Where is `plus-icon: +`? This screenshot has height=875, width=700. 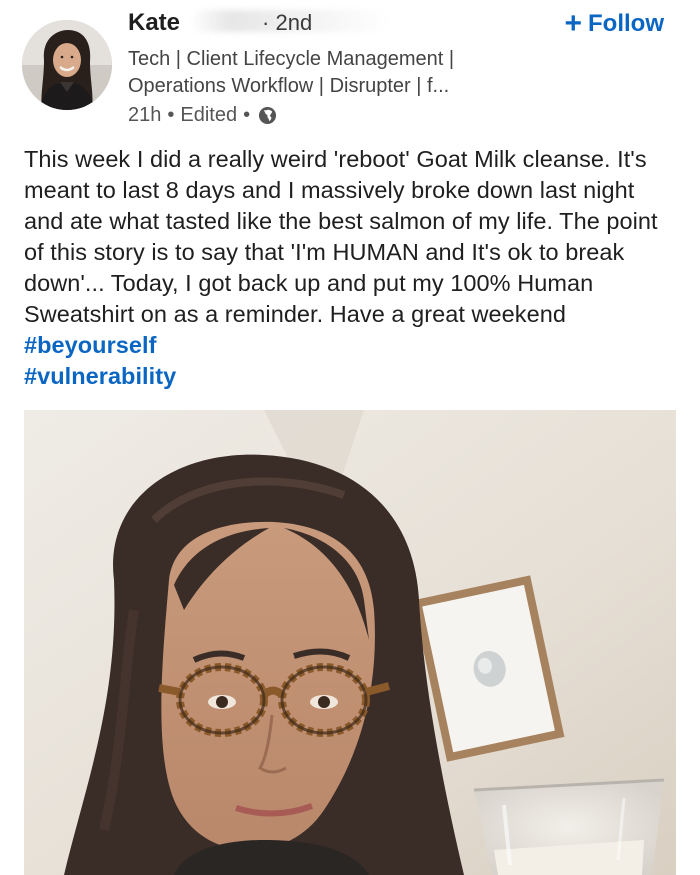 plus-icon: + is located at coordinates (573, 23).